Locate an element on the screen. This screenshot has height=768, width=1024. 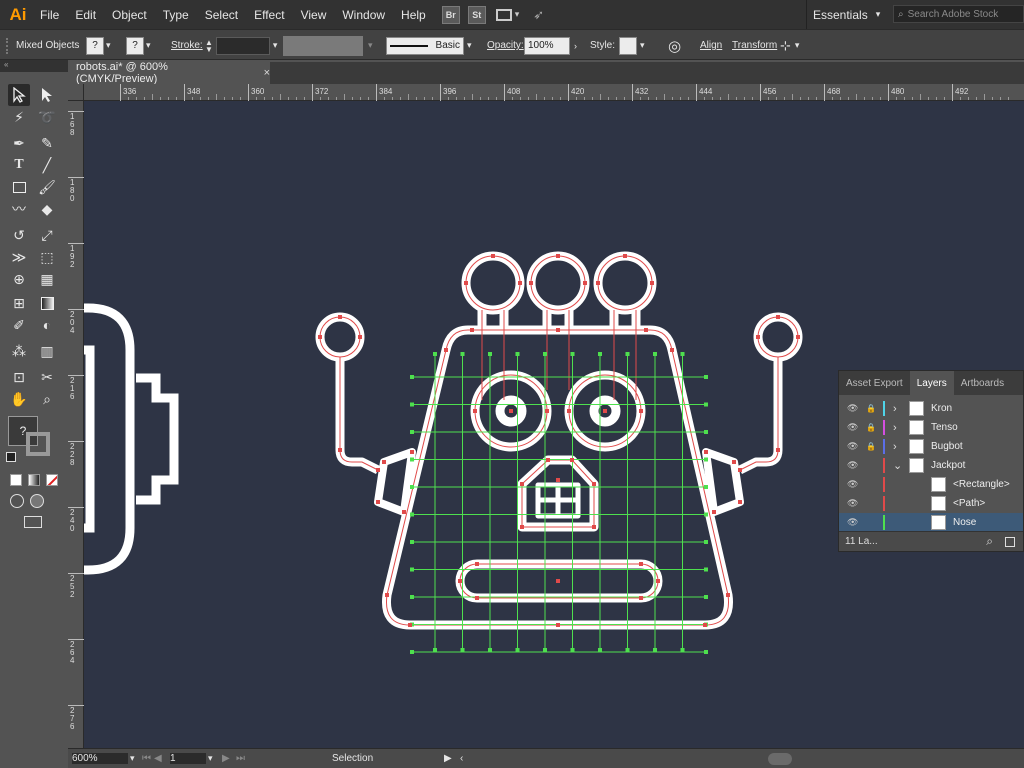
menu-file: File is located at coordinates (49, 15).